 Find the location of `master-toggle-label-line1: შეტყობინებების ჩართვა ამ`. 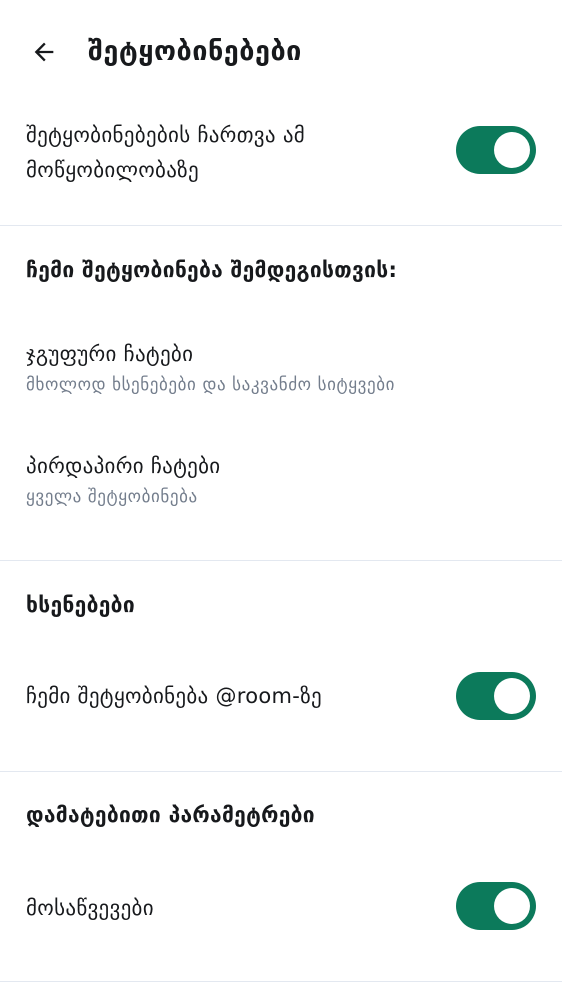

master-toggle-label-line1: შეტყობინებების ჩართვა ამ is located at coordinates (166, 135).